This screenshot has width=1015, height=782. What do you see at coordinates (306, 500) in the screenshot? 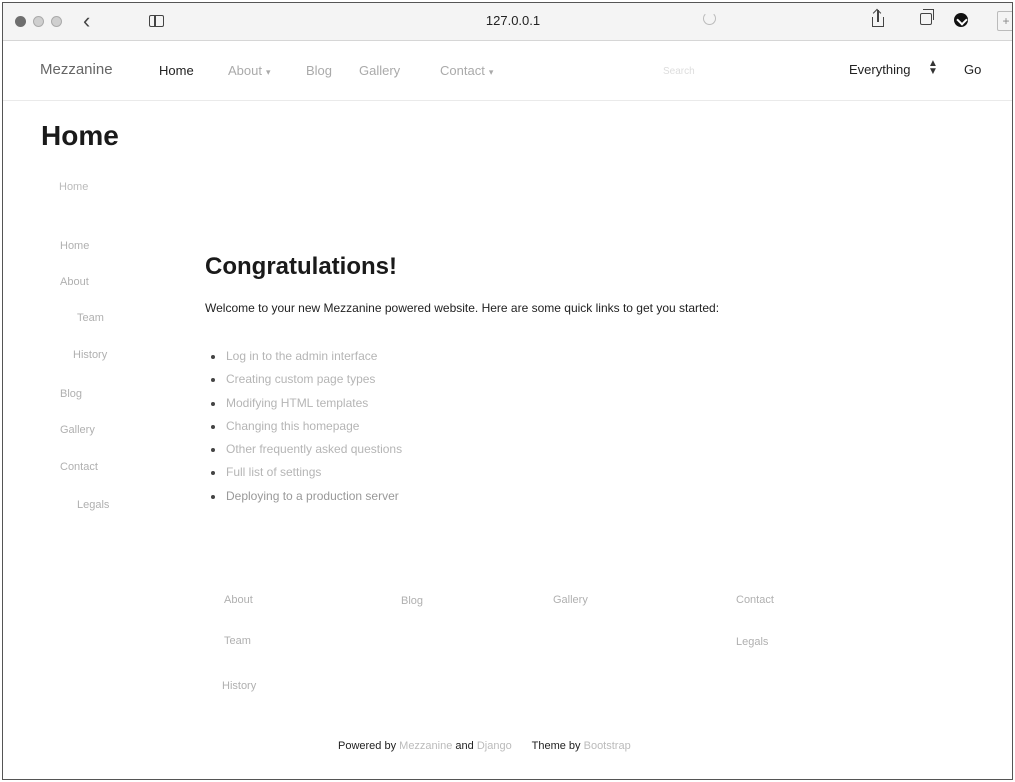
I see `quick-link: Deploying to a production server` at bounding box center [306, 500].